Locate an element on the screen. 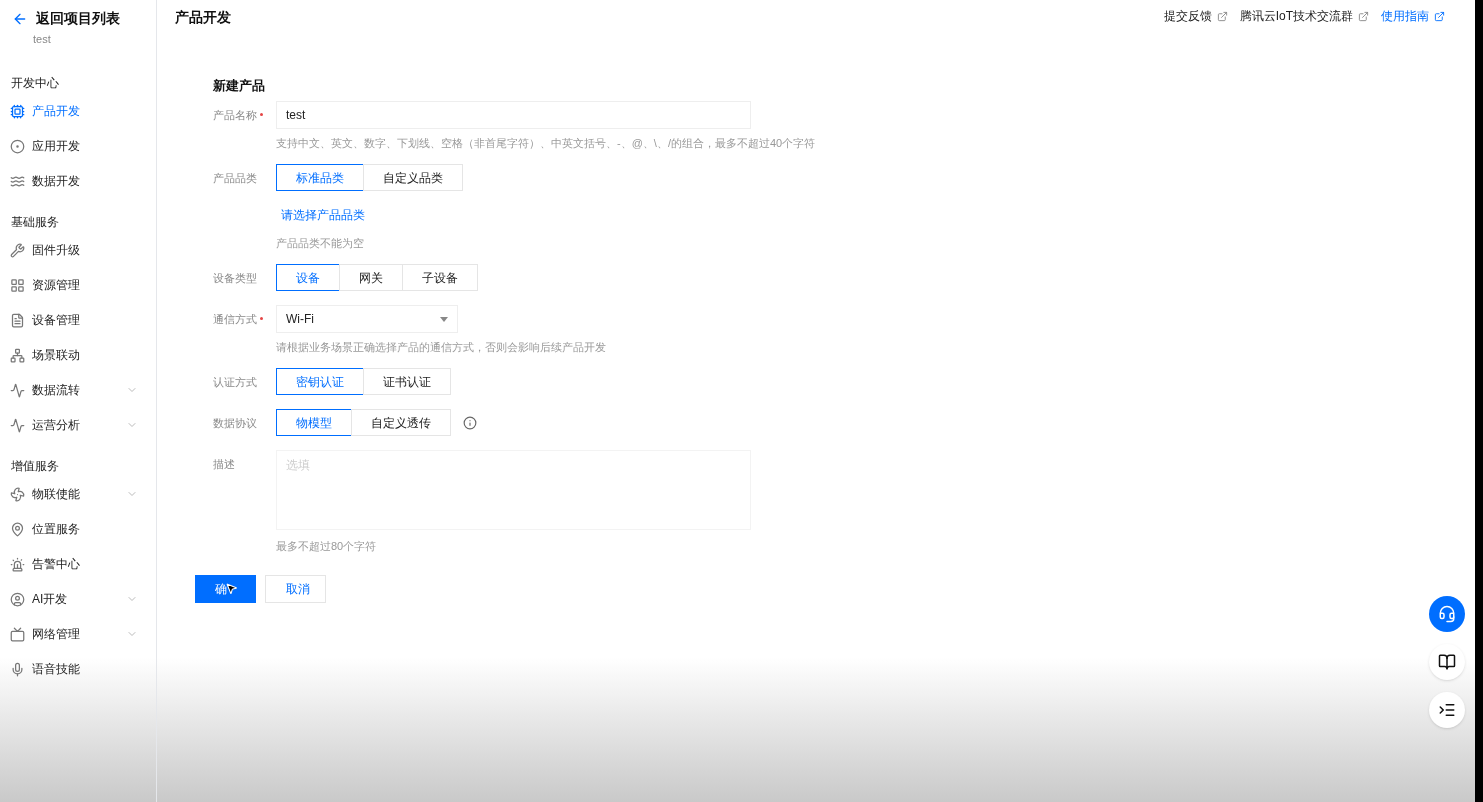  book-icon is located at coordinates (1447, 662).